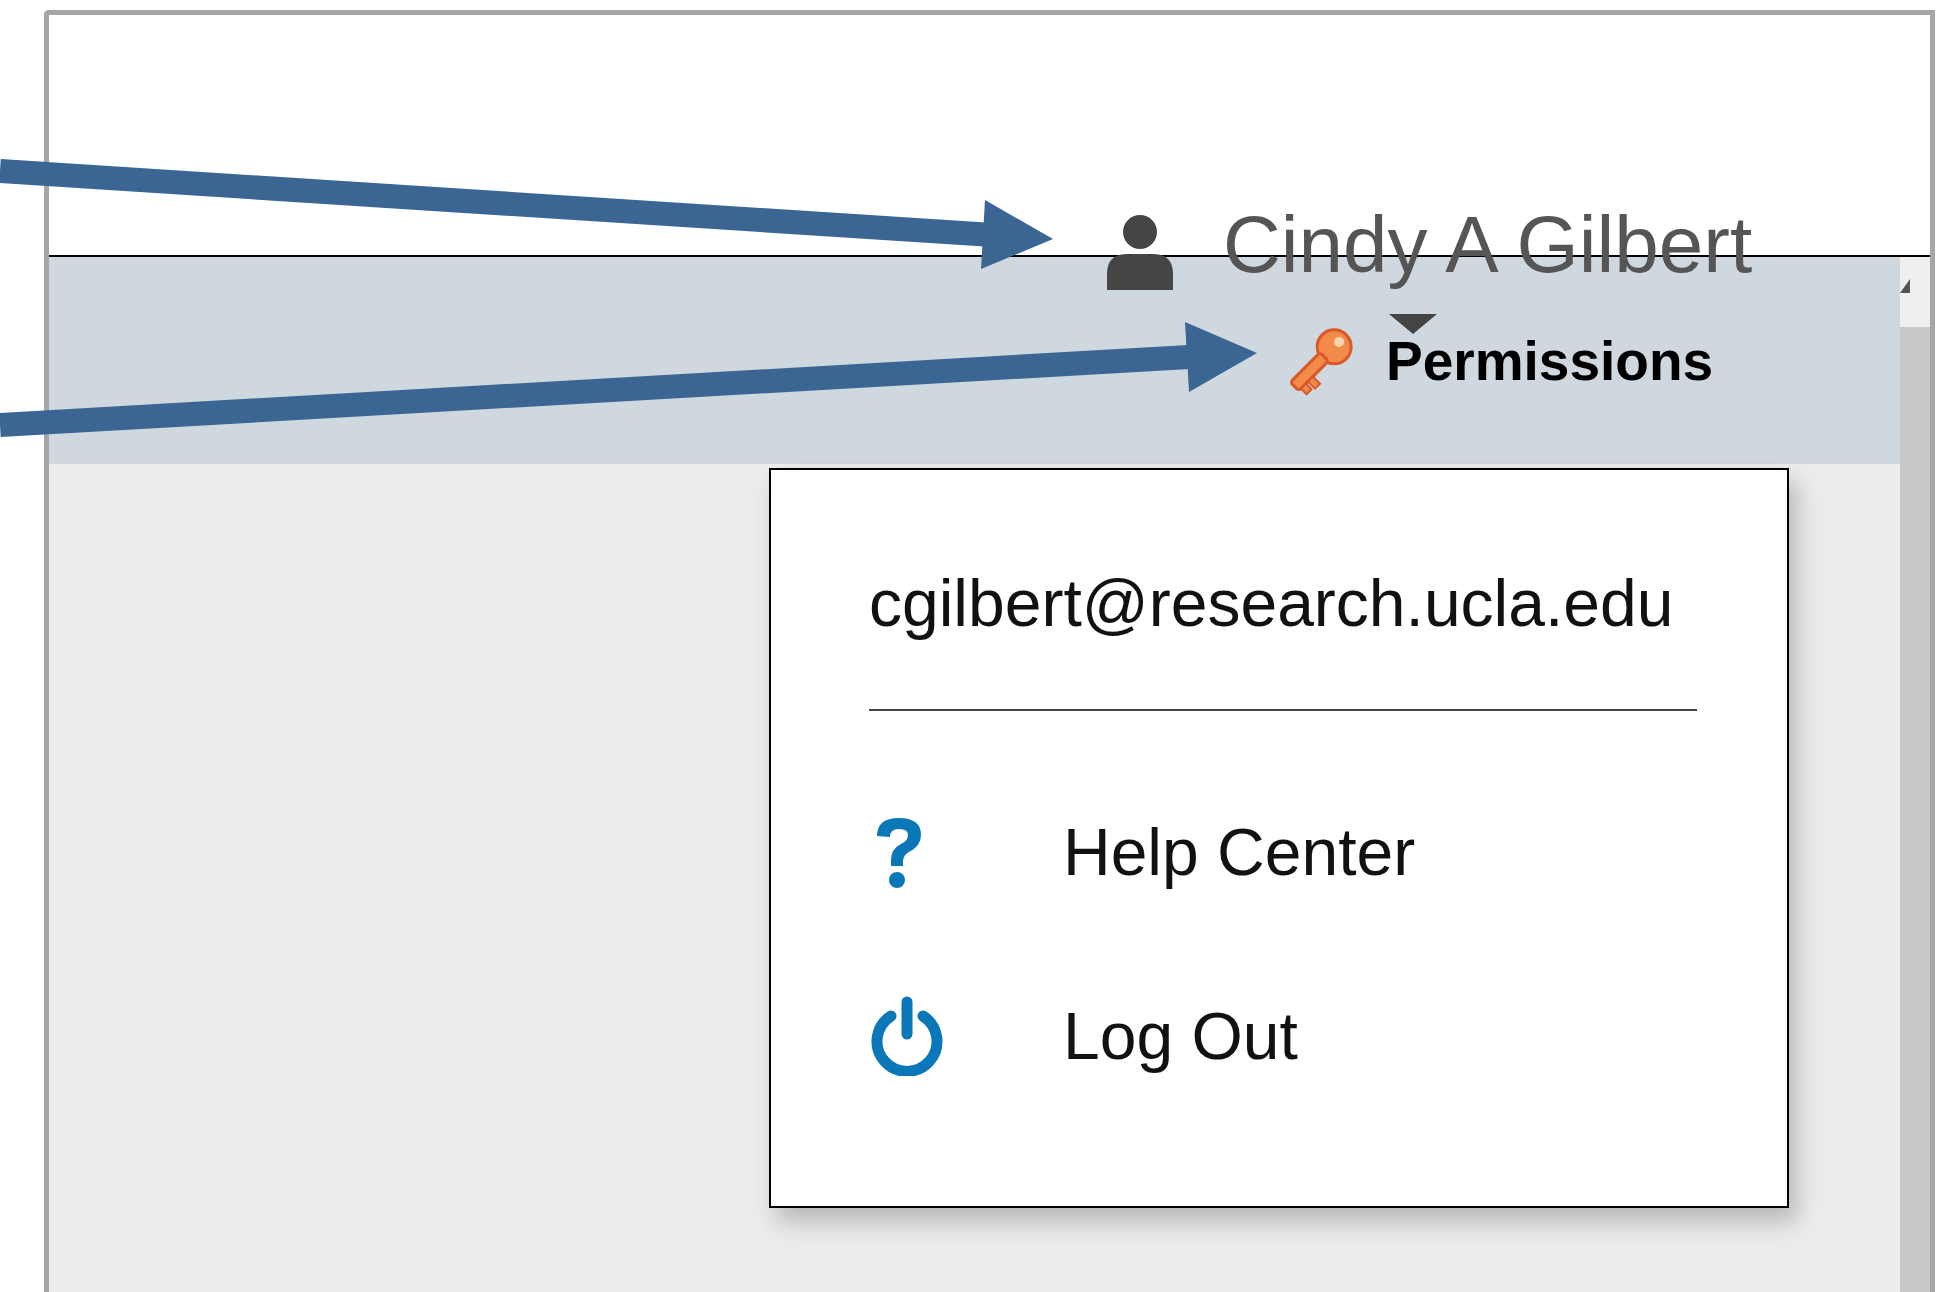 This screenshot has width=1953, height=1292. What do you see at coordinates (1413, 324) in the screenshot?
I see `caret-icon` at bounding box center [1413, 324].